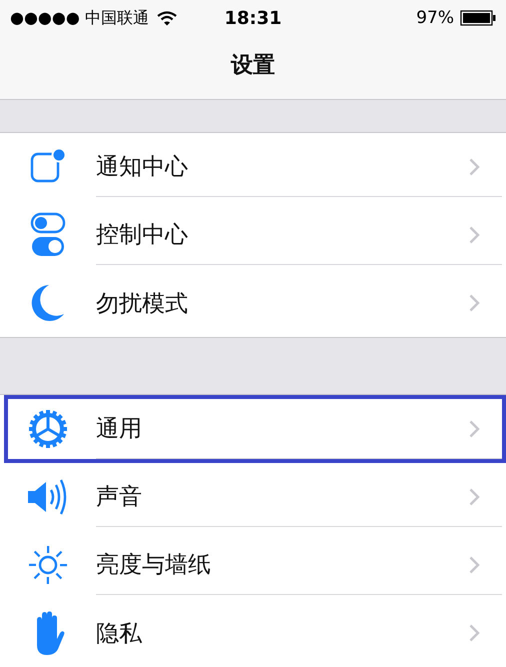 The height and width of the screenshot is (667, 506). What do you see at coordinates (48, 497) in the screenshot?
I see `speaker-icon` at bounding box center [48, 497].